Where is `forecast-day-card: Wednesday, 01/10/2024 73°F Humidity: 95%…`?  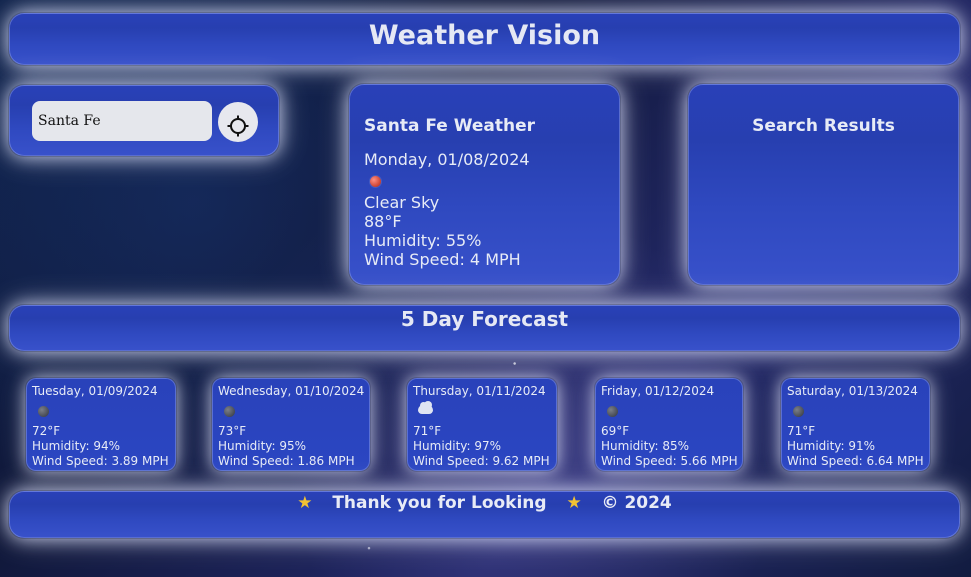
forecast-day-card: Wednesday, 01/10/2024 73°F Humidity: 95%… is located at coordinates (291, 424).